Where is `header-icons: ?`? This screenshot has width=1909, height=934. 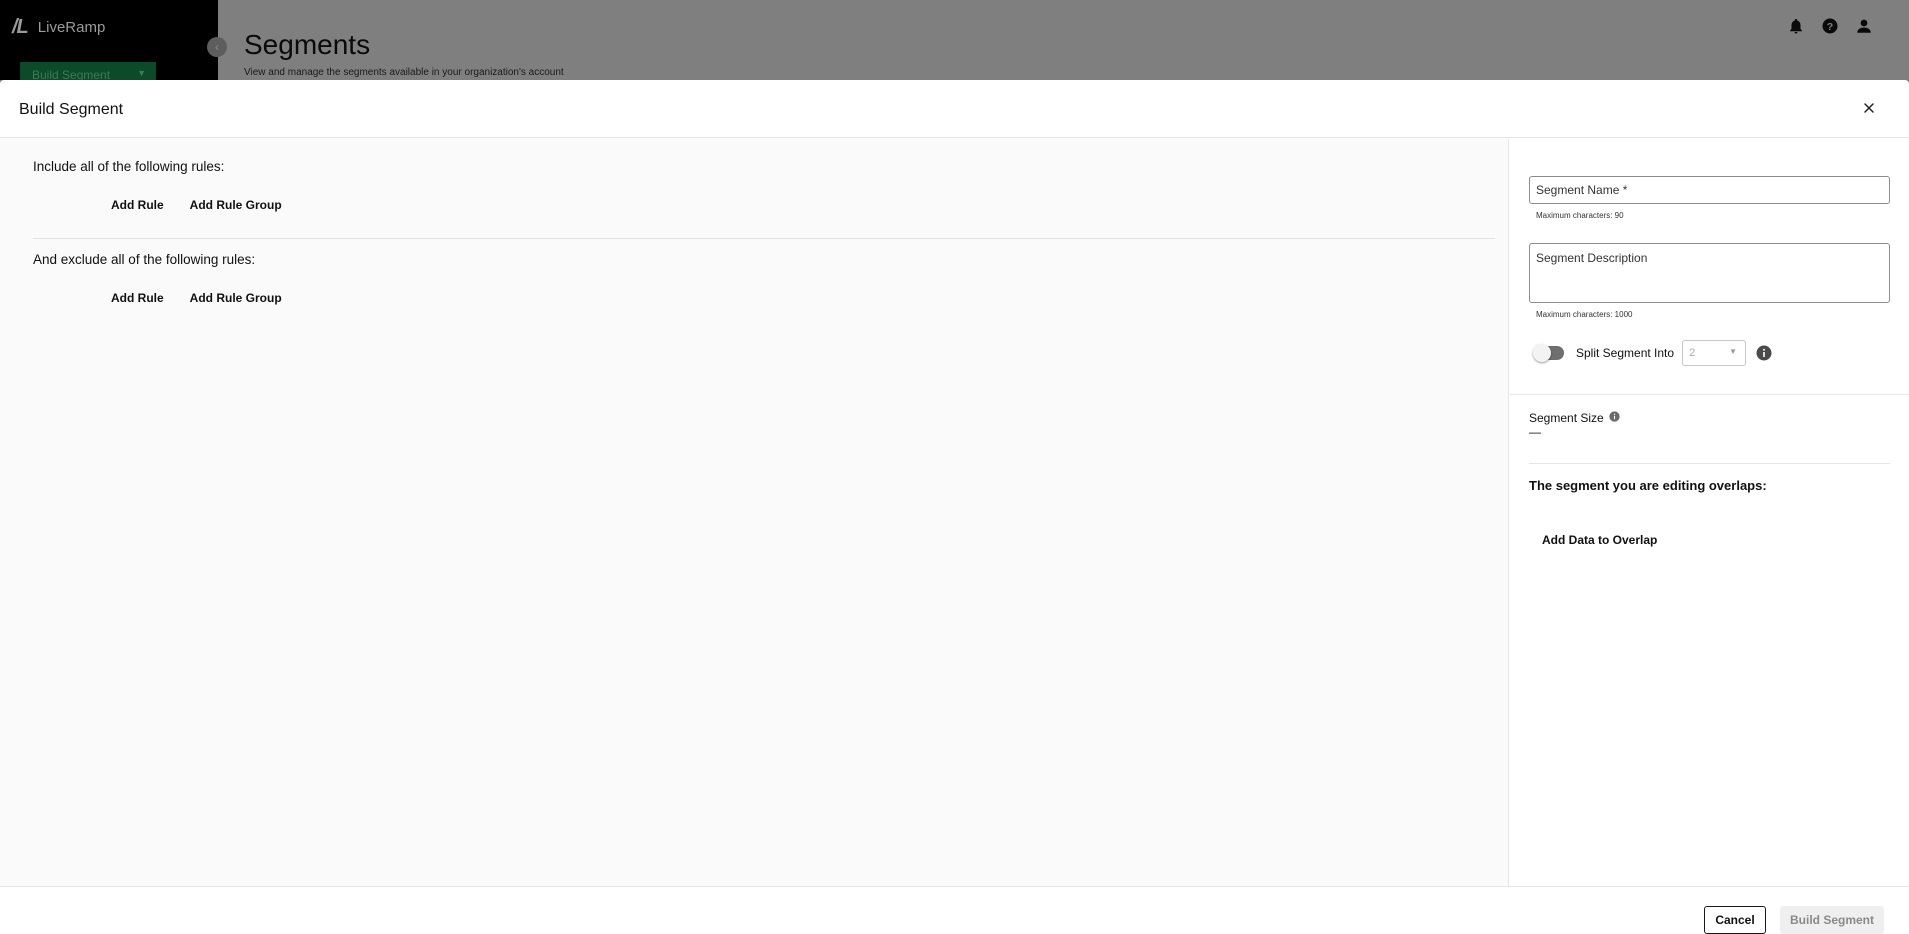
header-icons: ? is located at coordinates (1830, 26).